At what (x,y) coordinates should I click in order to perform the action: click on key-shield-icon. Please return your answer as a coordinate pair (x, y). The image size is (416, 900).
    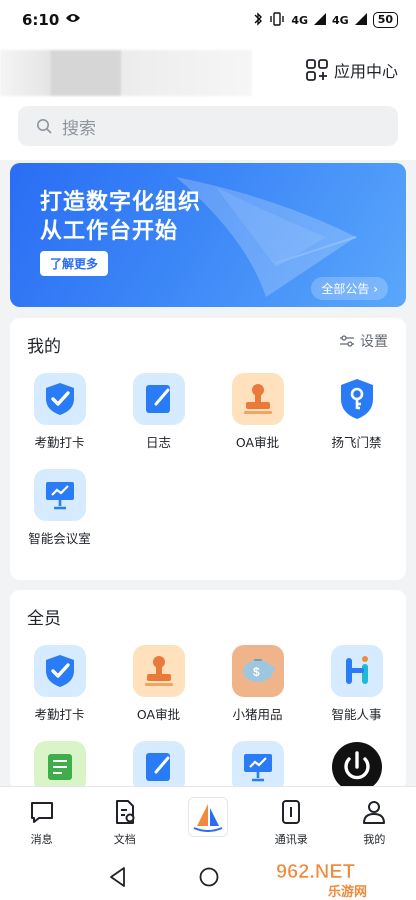
    Looking at the image, I should click on (356, 399).